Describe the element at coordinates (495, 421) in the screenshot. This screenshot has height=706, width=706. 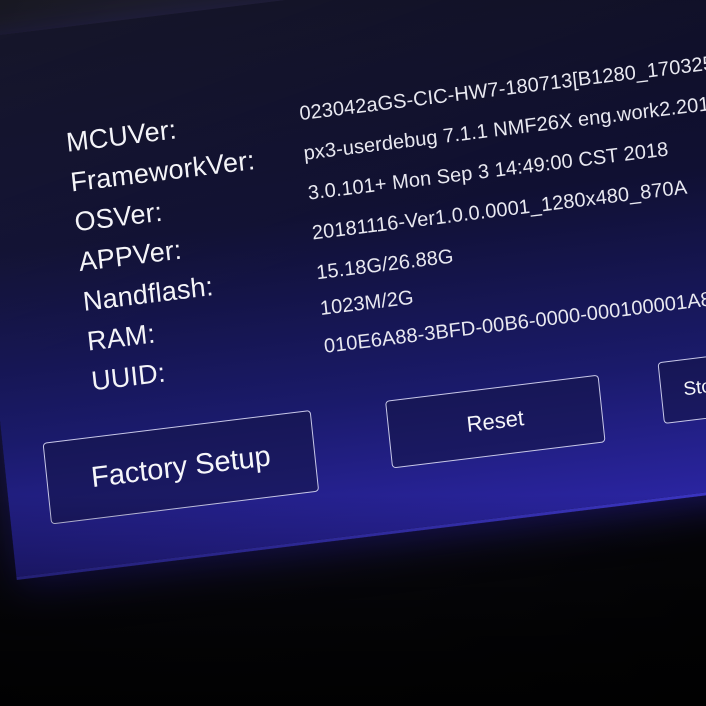
I see `reset-button: Reset` at that location.